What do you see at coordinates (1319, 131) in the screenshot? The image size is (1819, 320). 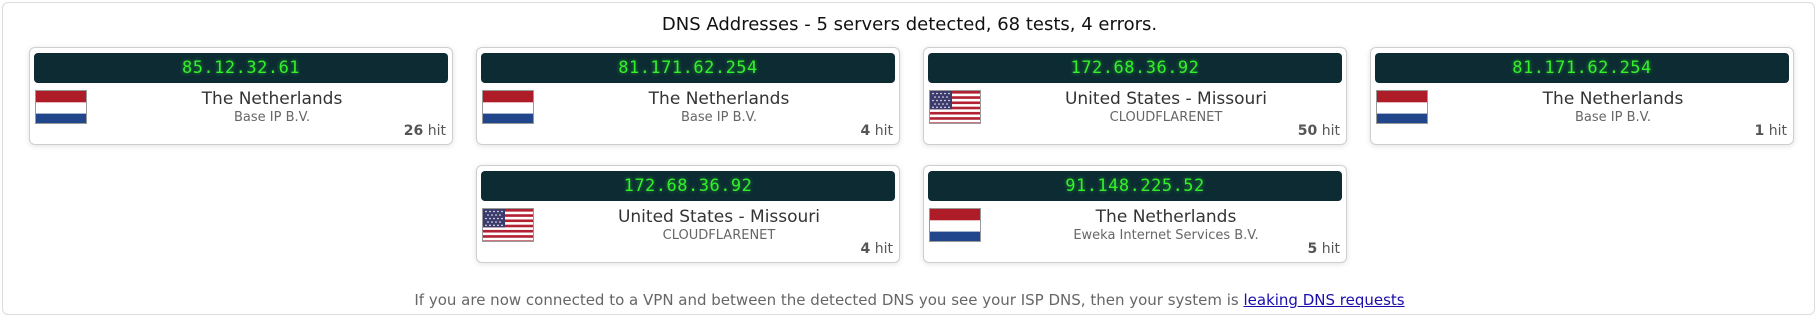 I see `hit-count: 50 hit` at bounding box center [1319, 131].